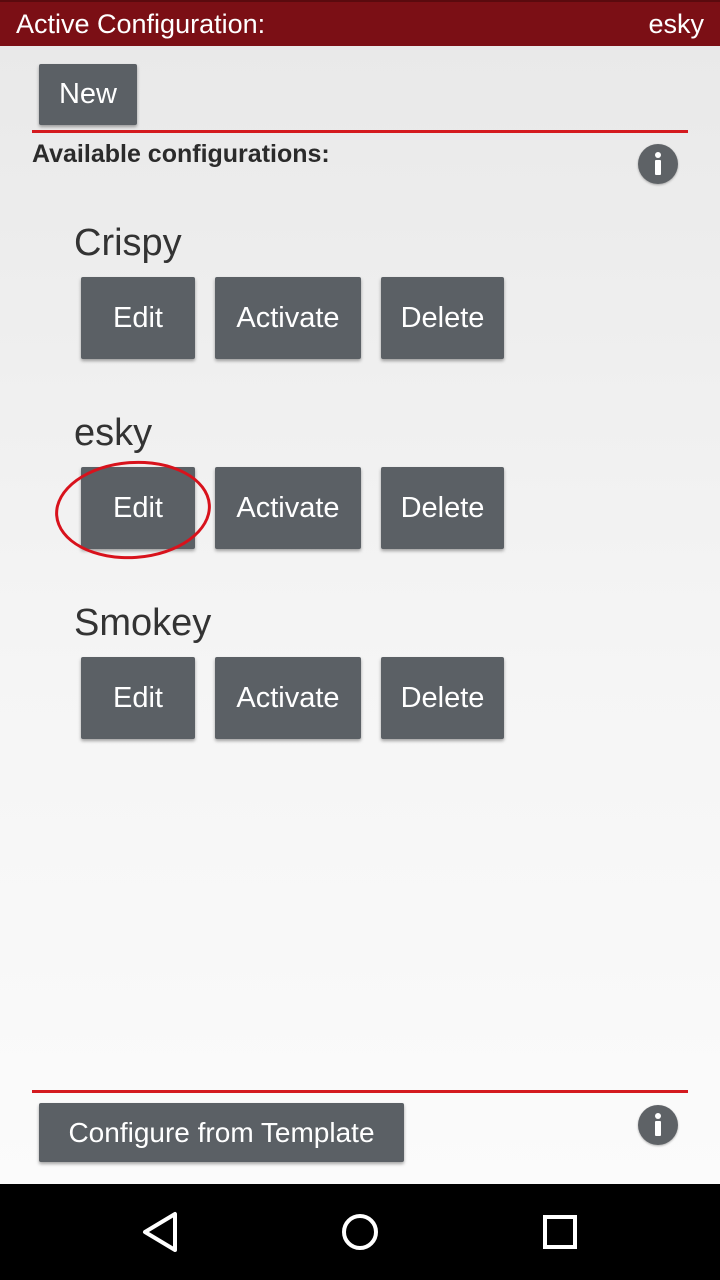 This screenshot has height=1280, width=720. Describe the element at coordinates (128, 243) in the screenshot. I see `configuration-name: Crispy` at that location.